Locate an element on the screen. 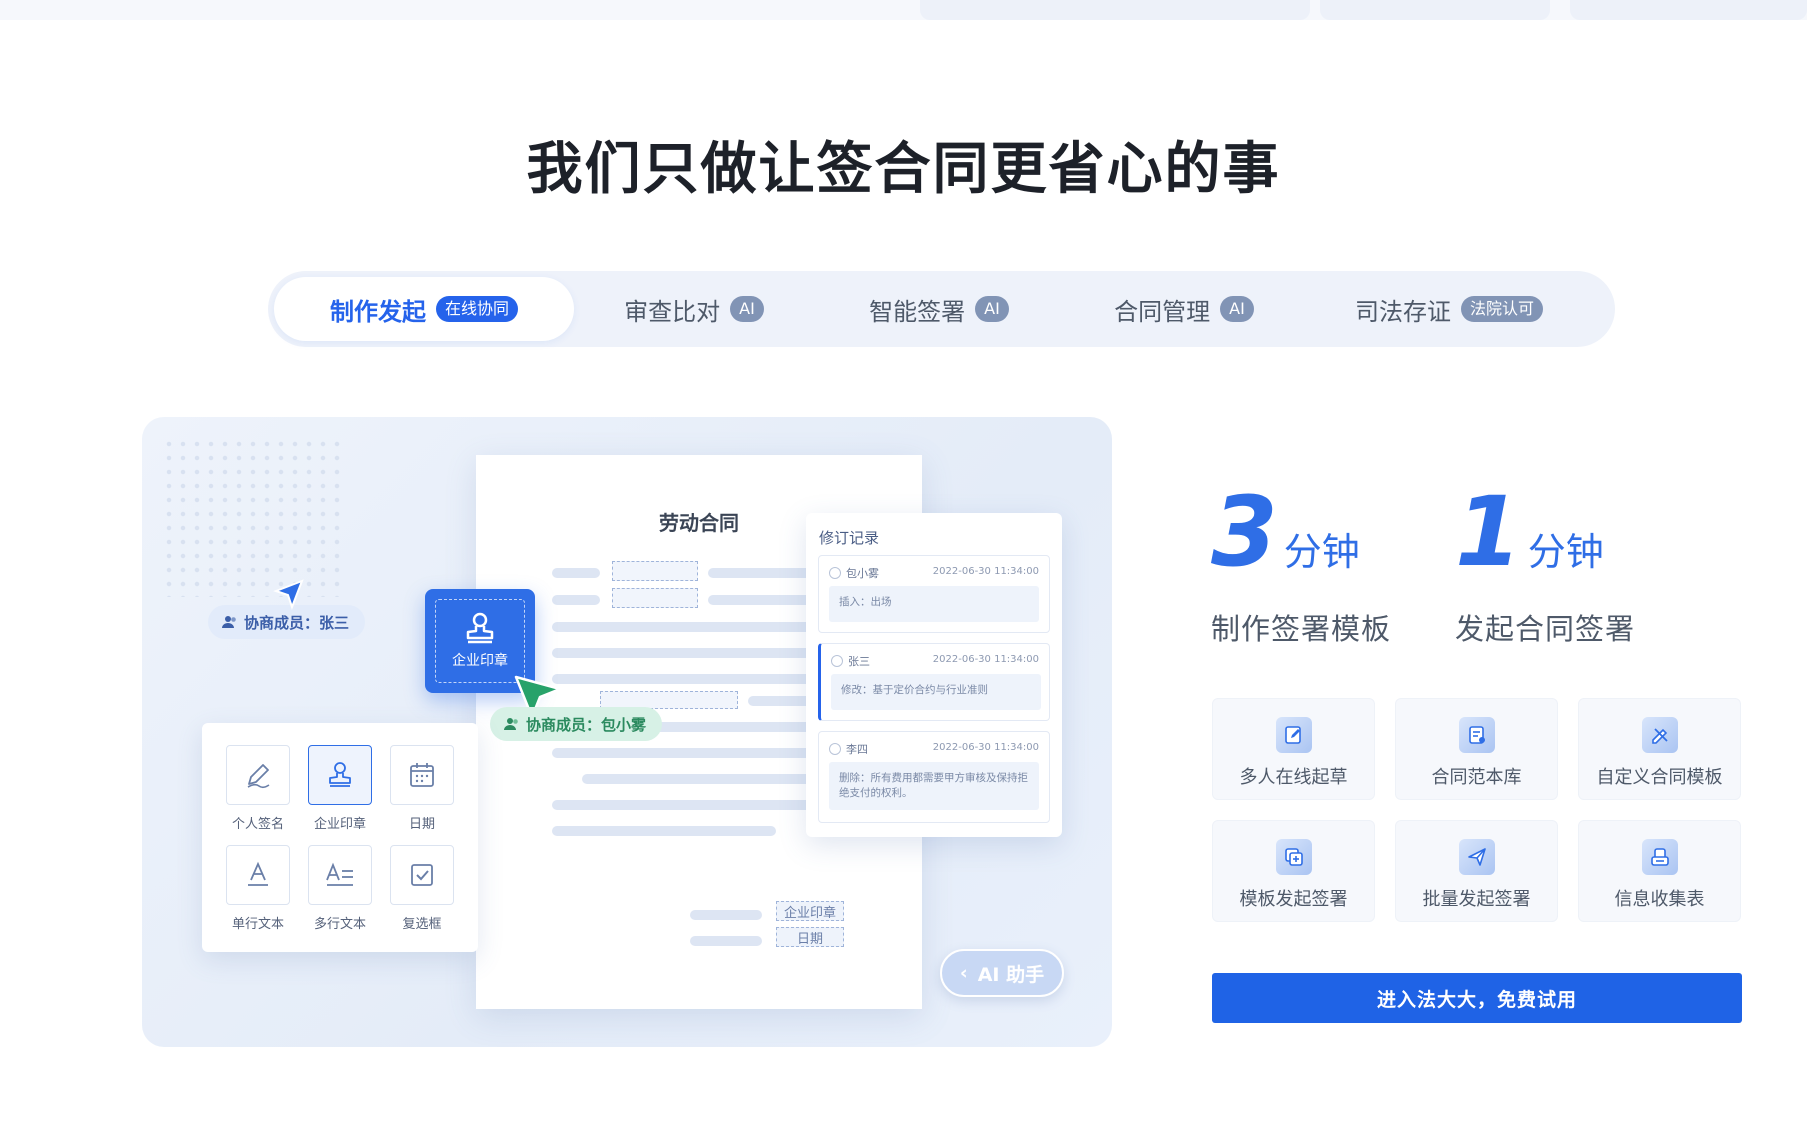  feature-label: 多人在线起草 is located at coordinates (1293, 777).